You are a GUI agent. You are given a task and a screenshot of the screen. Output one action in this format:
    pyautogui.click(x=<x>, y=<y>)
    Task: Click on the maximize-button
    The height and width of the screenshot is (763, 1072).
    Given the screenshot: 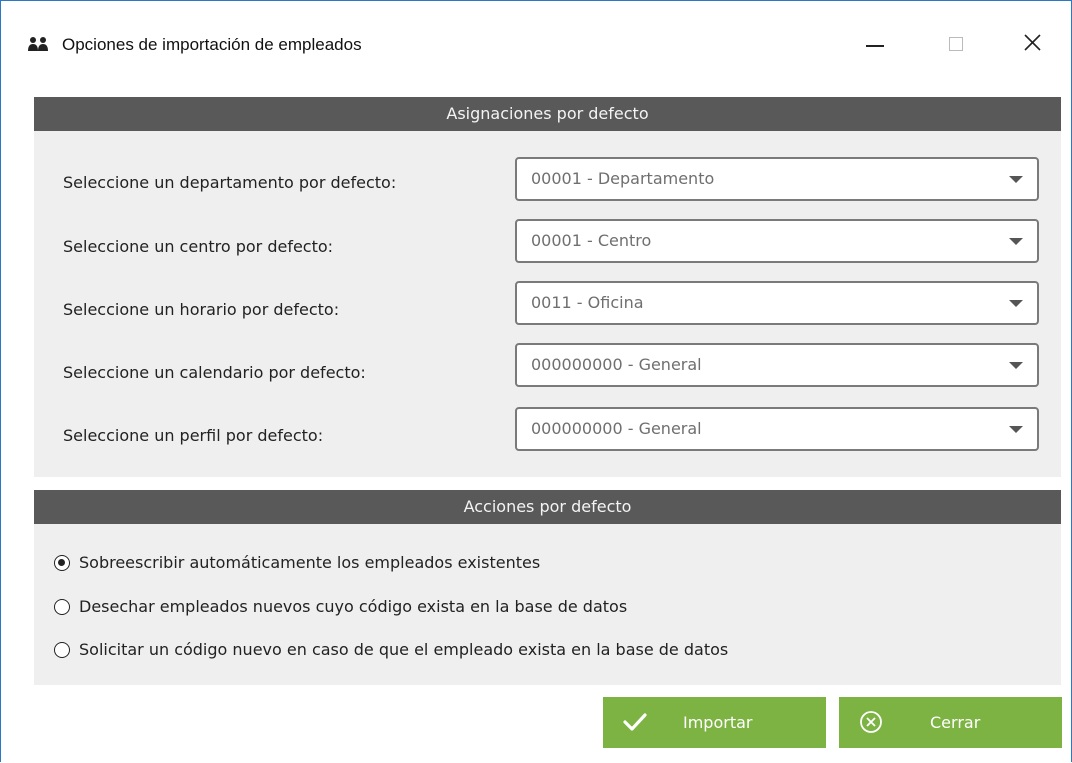 What is the action you would take?
    pyautogui.click(x=957, y=45)
    